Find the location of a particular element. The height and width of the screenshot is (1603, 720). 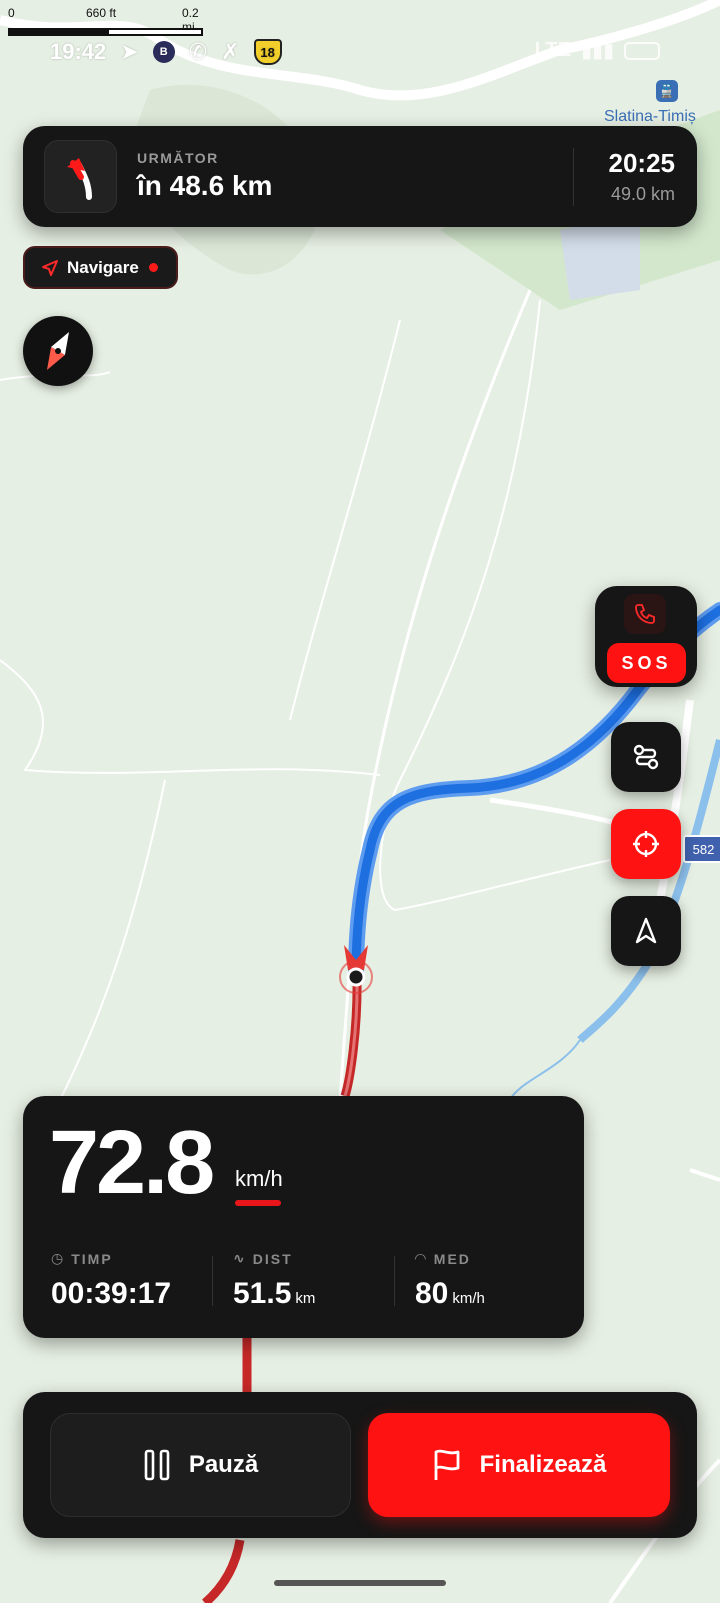

flag-icon is located at coordinates (447, 1464).